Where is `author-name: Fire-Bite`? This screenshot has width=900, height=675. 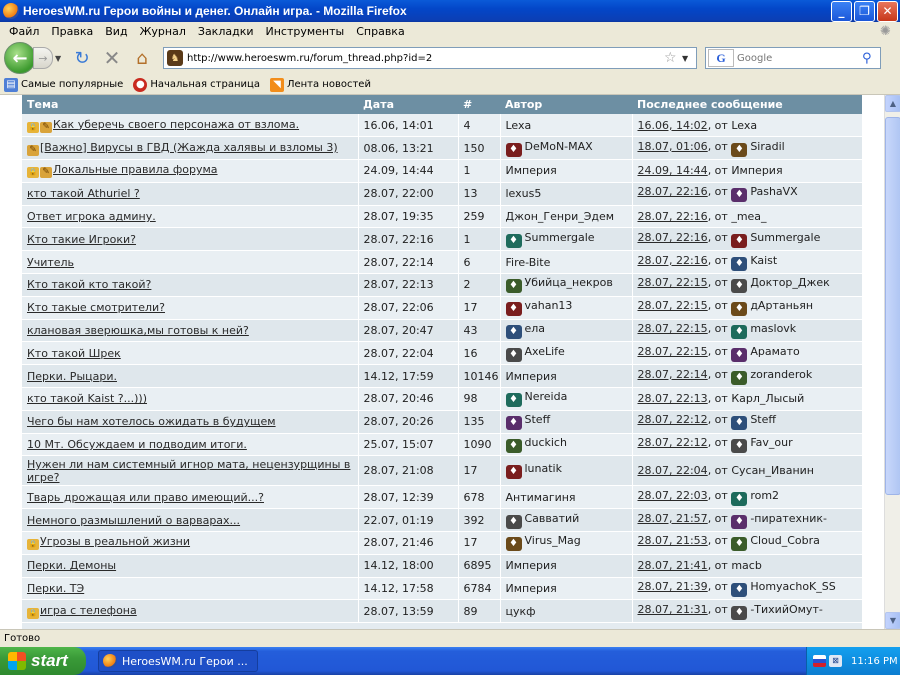 author-name: Fire-Bite is located at coordinates (528, 262).